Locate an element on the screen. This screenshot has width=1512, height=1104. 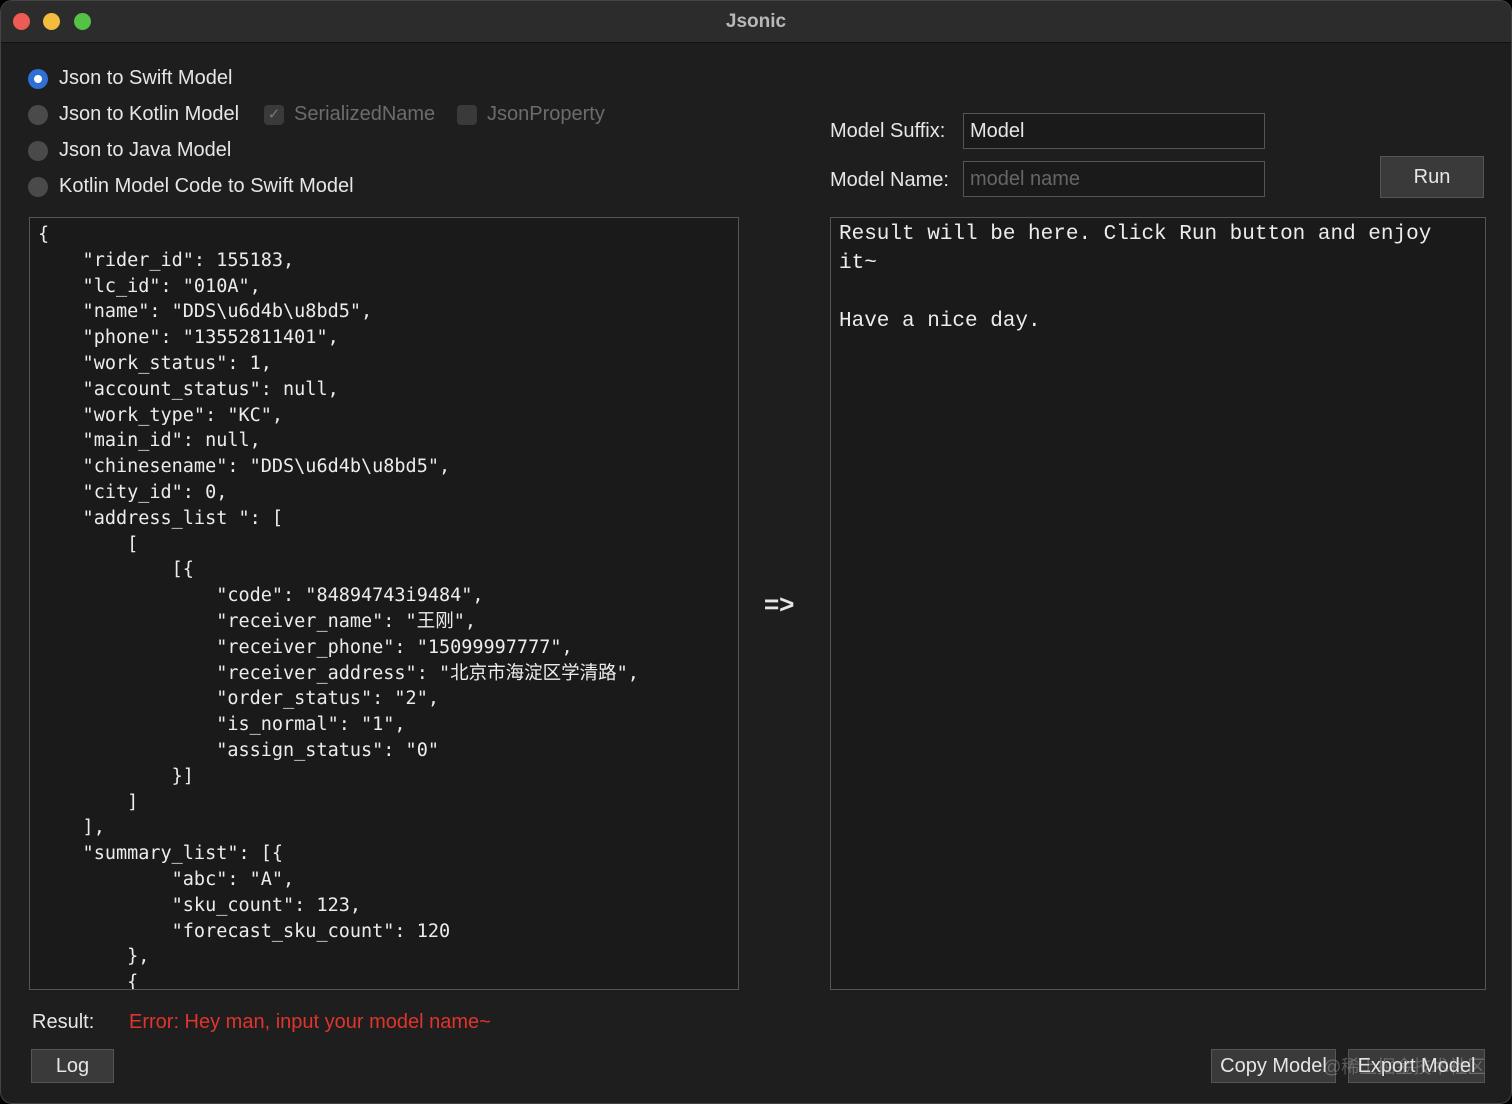
result-message: Error: Hey man, input your model name~ is located at coordinates (310, 1022).